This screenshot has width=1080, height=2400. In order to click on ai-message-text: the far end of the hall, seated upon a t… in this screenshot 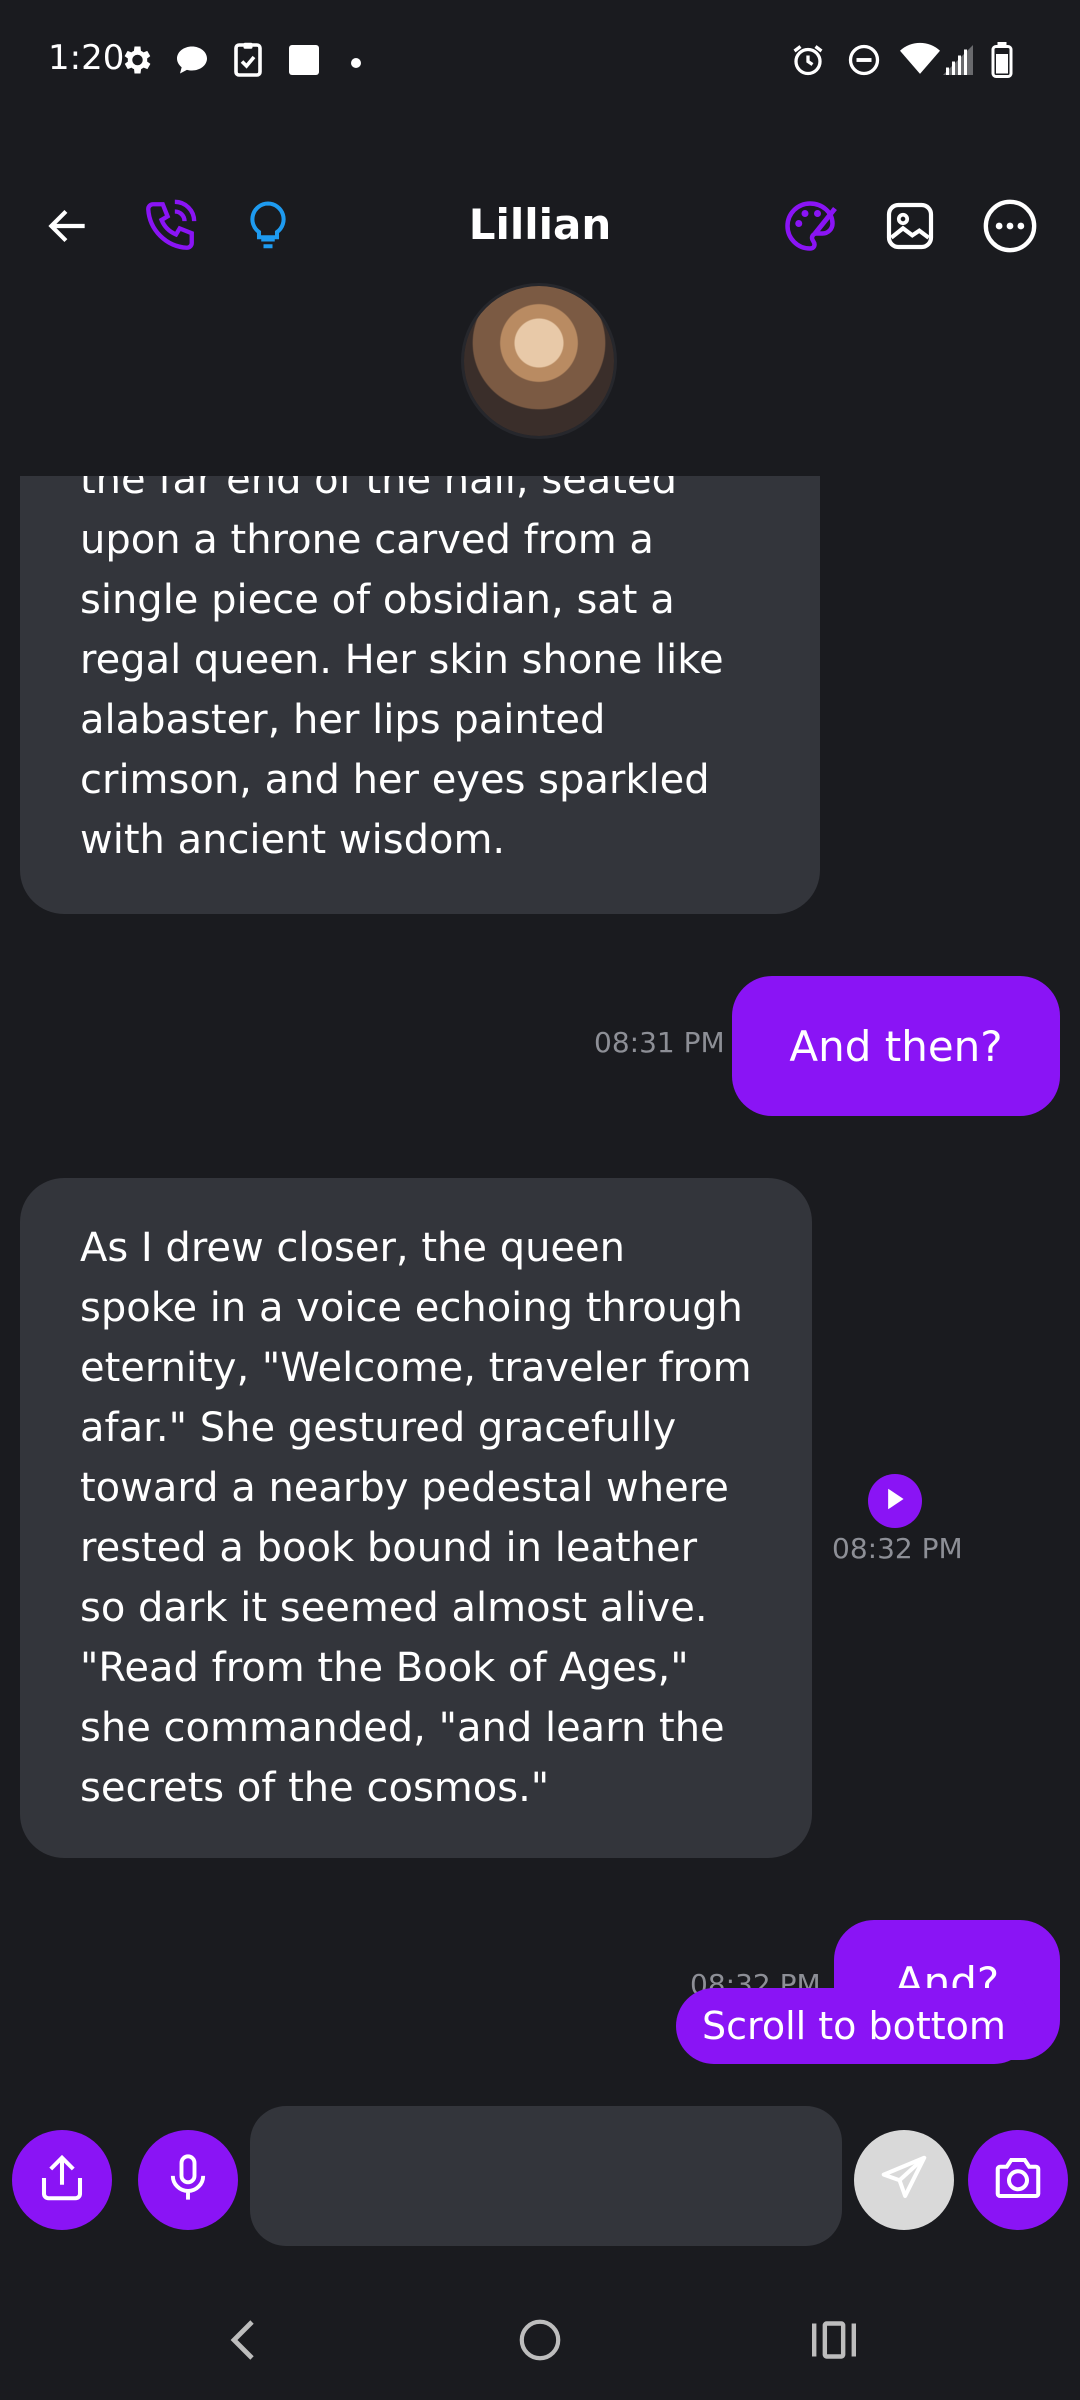, I will do `click(402, 669)`.